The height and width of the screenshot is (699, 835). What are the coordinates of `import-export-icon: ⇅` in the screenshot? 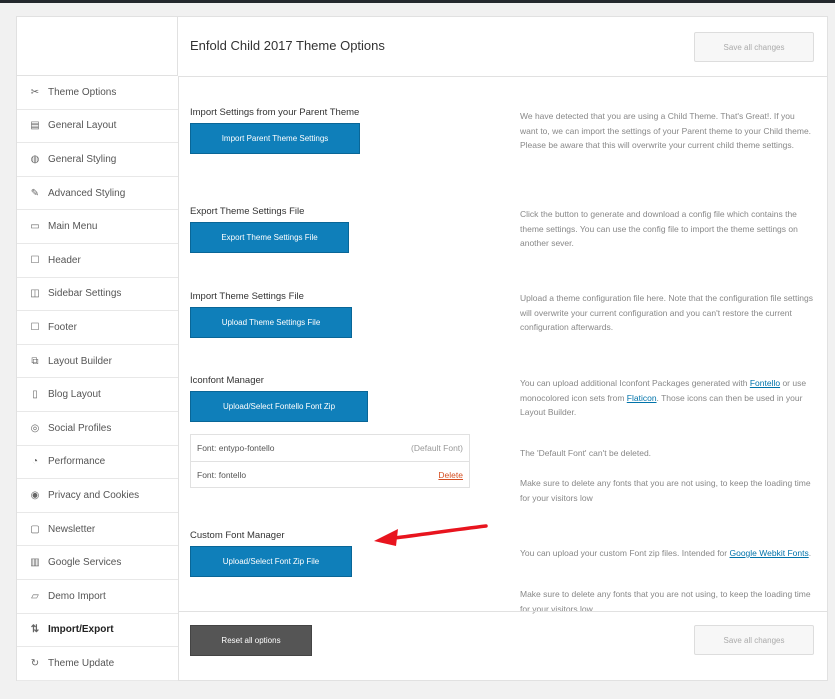 It's located at (35, 630).